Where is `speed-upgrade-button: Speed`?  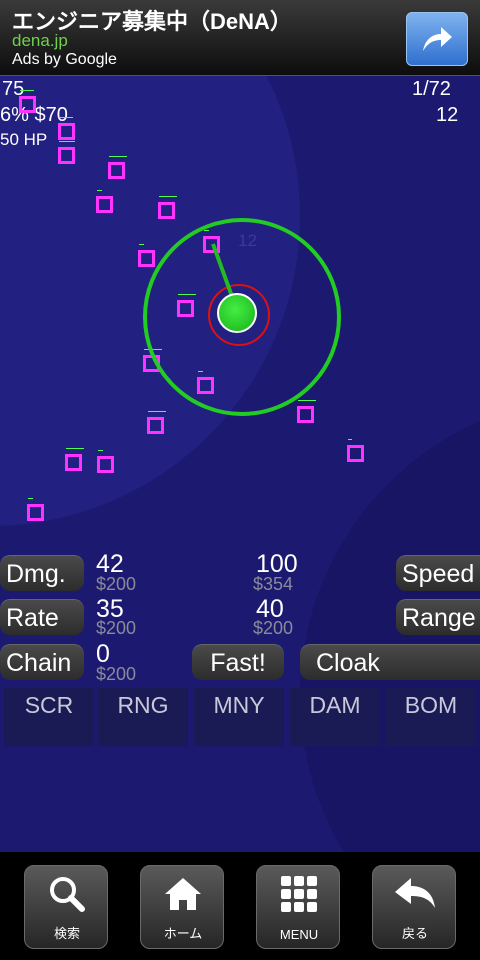 speed-upgrade-button: Speed is located at coordinates (438, 573).